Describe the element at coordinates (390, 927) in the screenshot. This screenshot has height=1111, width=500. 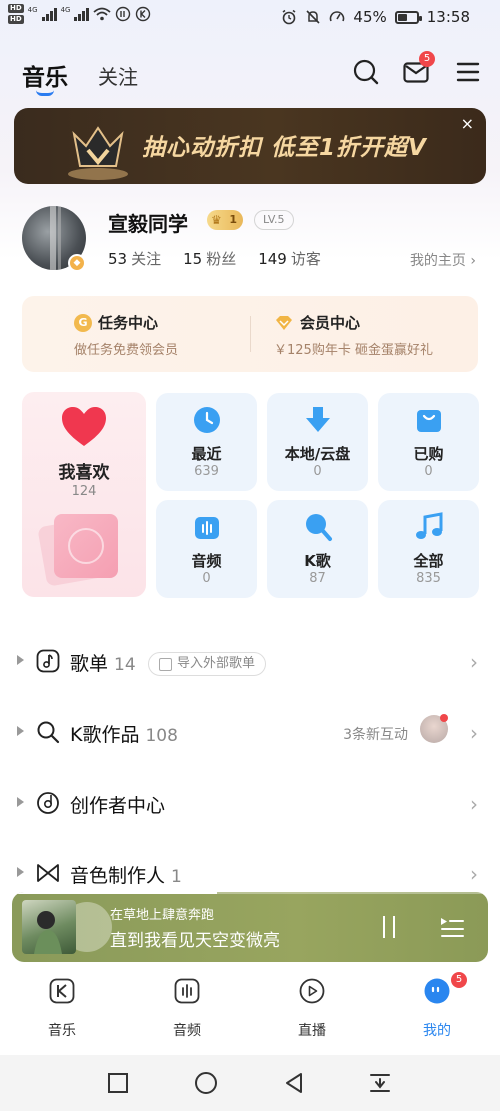
I see `pause-icon` at that location.